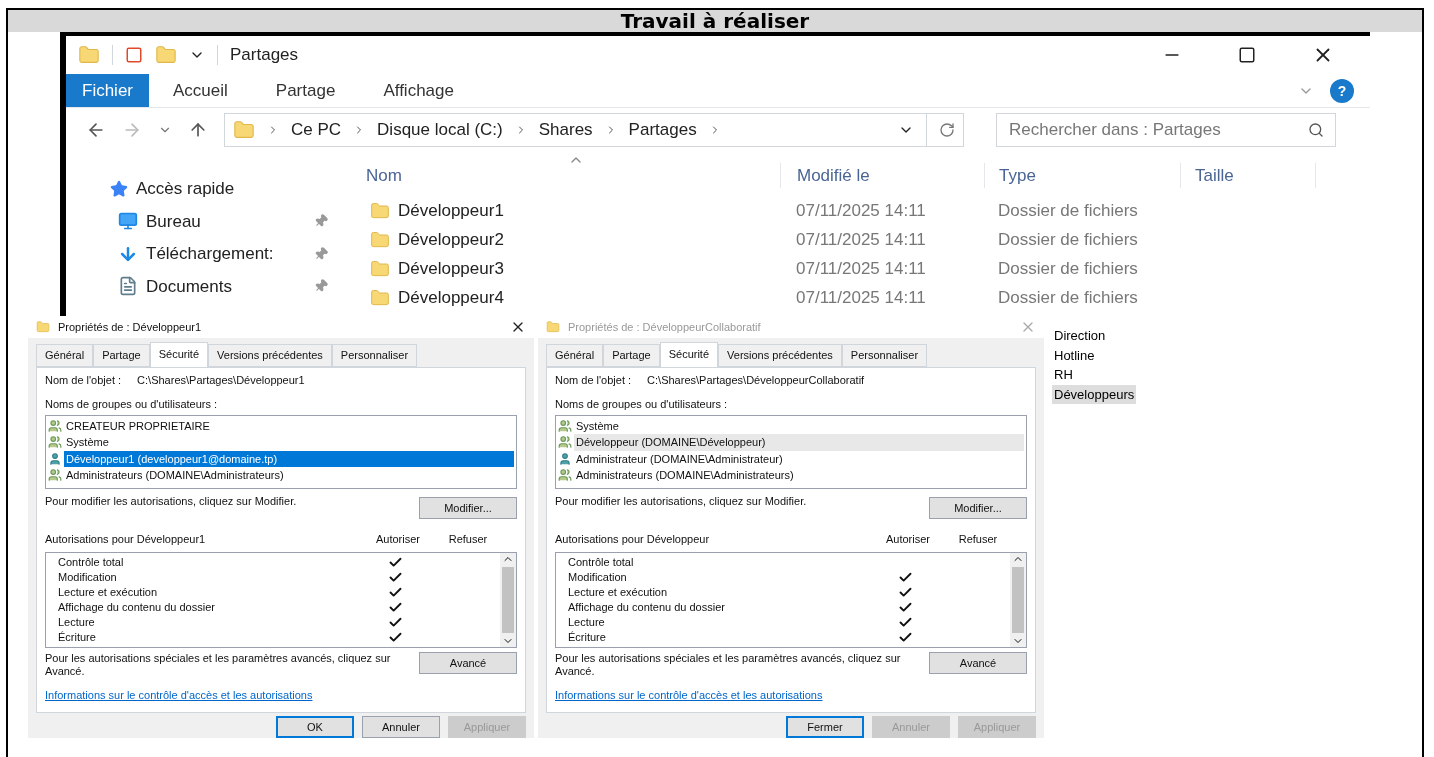 Image resolution: width=1434 pixels, height=757 pixels. What do you see at coordinates (200, 90) in the screenshot?
I see `ribbon-tab: Accueil` at bounding box center [200, 90].